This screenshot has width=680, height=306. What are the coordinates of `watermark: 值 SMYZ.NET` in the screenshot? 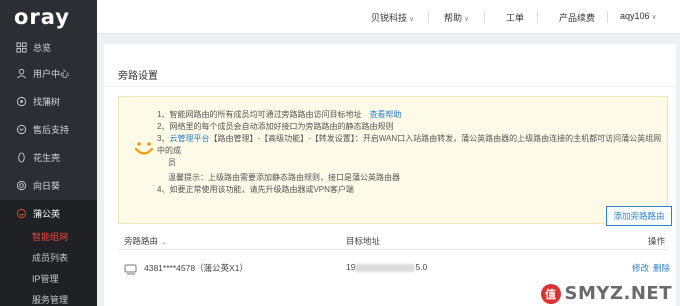 It's located at (606, 293).